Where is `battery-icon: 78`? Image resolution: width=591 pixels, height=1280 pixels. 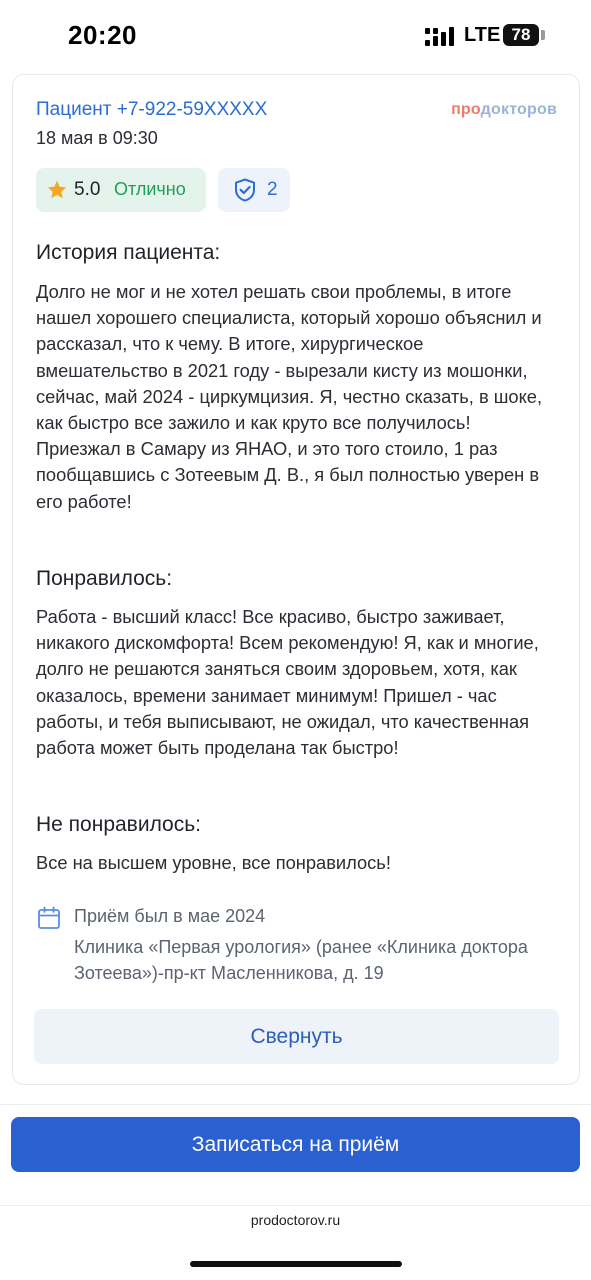
battery-icon: 78 is located at coordinates (521, 35).